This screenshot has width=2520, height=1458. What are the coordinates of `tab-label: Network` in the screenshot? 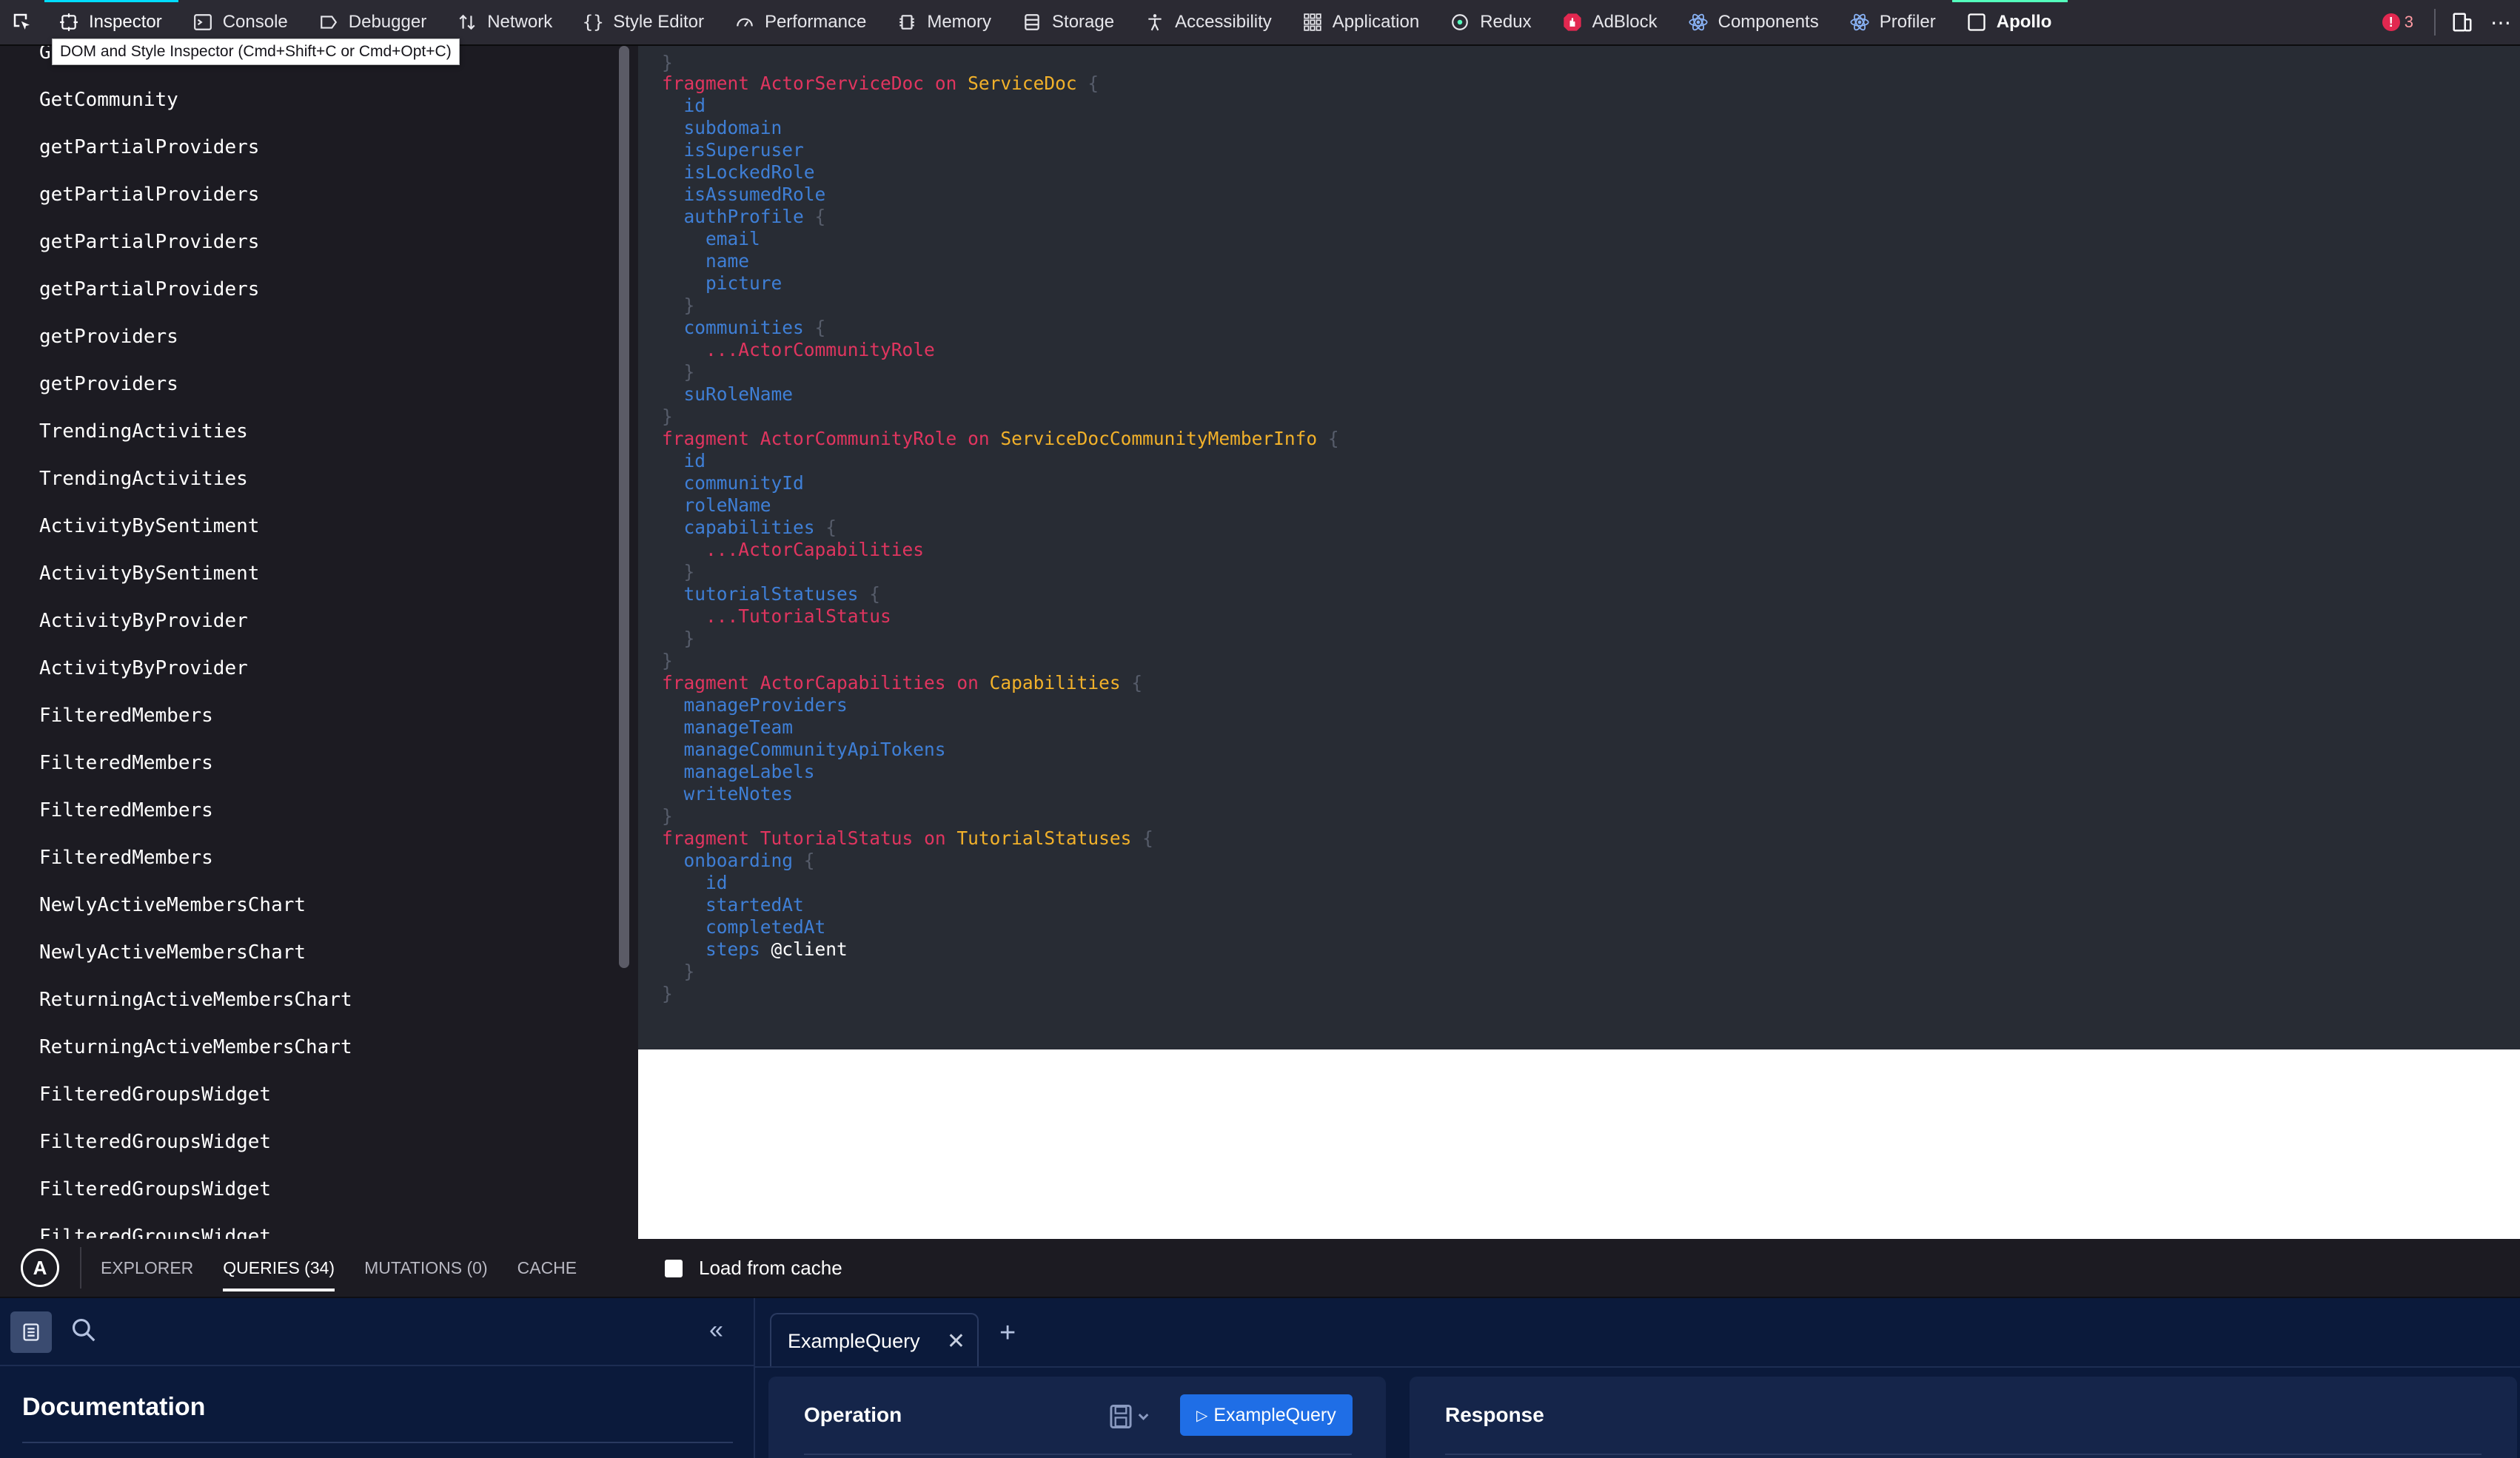 It's located at (520, 22).